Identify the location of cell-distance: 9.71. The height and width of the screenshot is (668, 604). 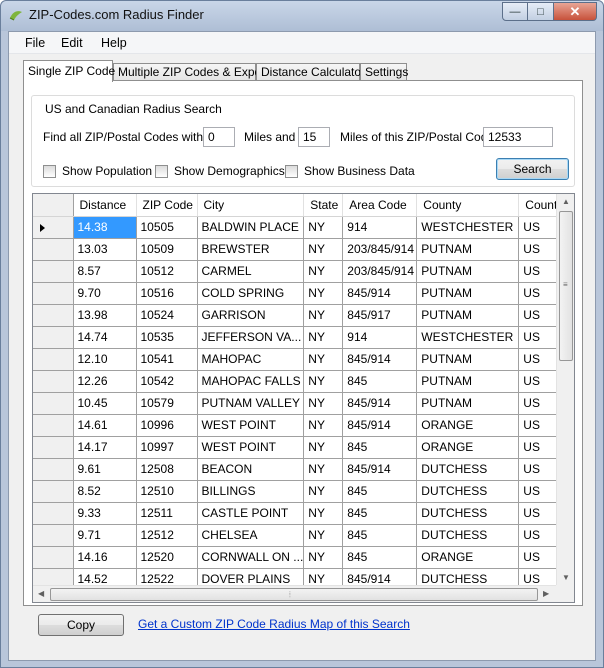
(105, 535).